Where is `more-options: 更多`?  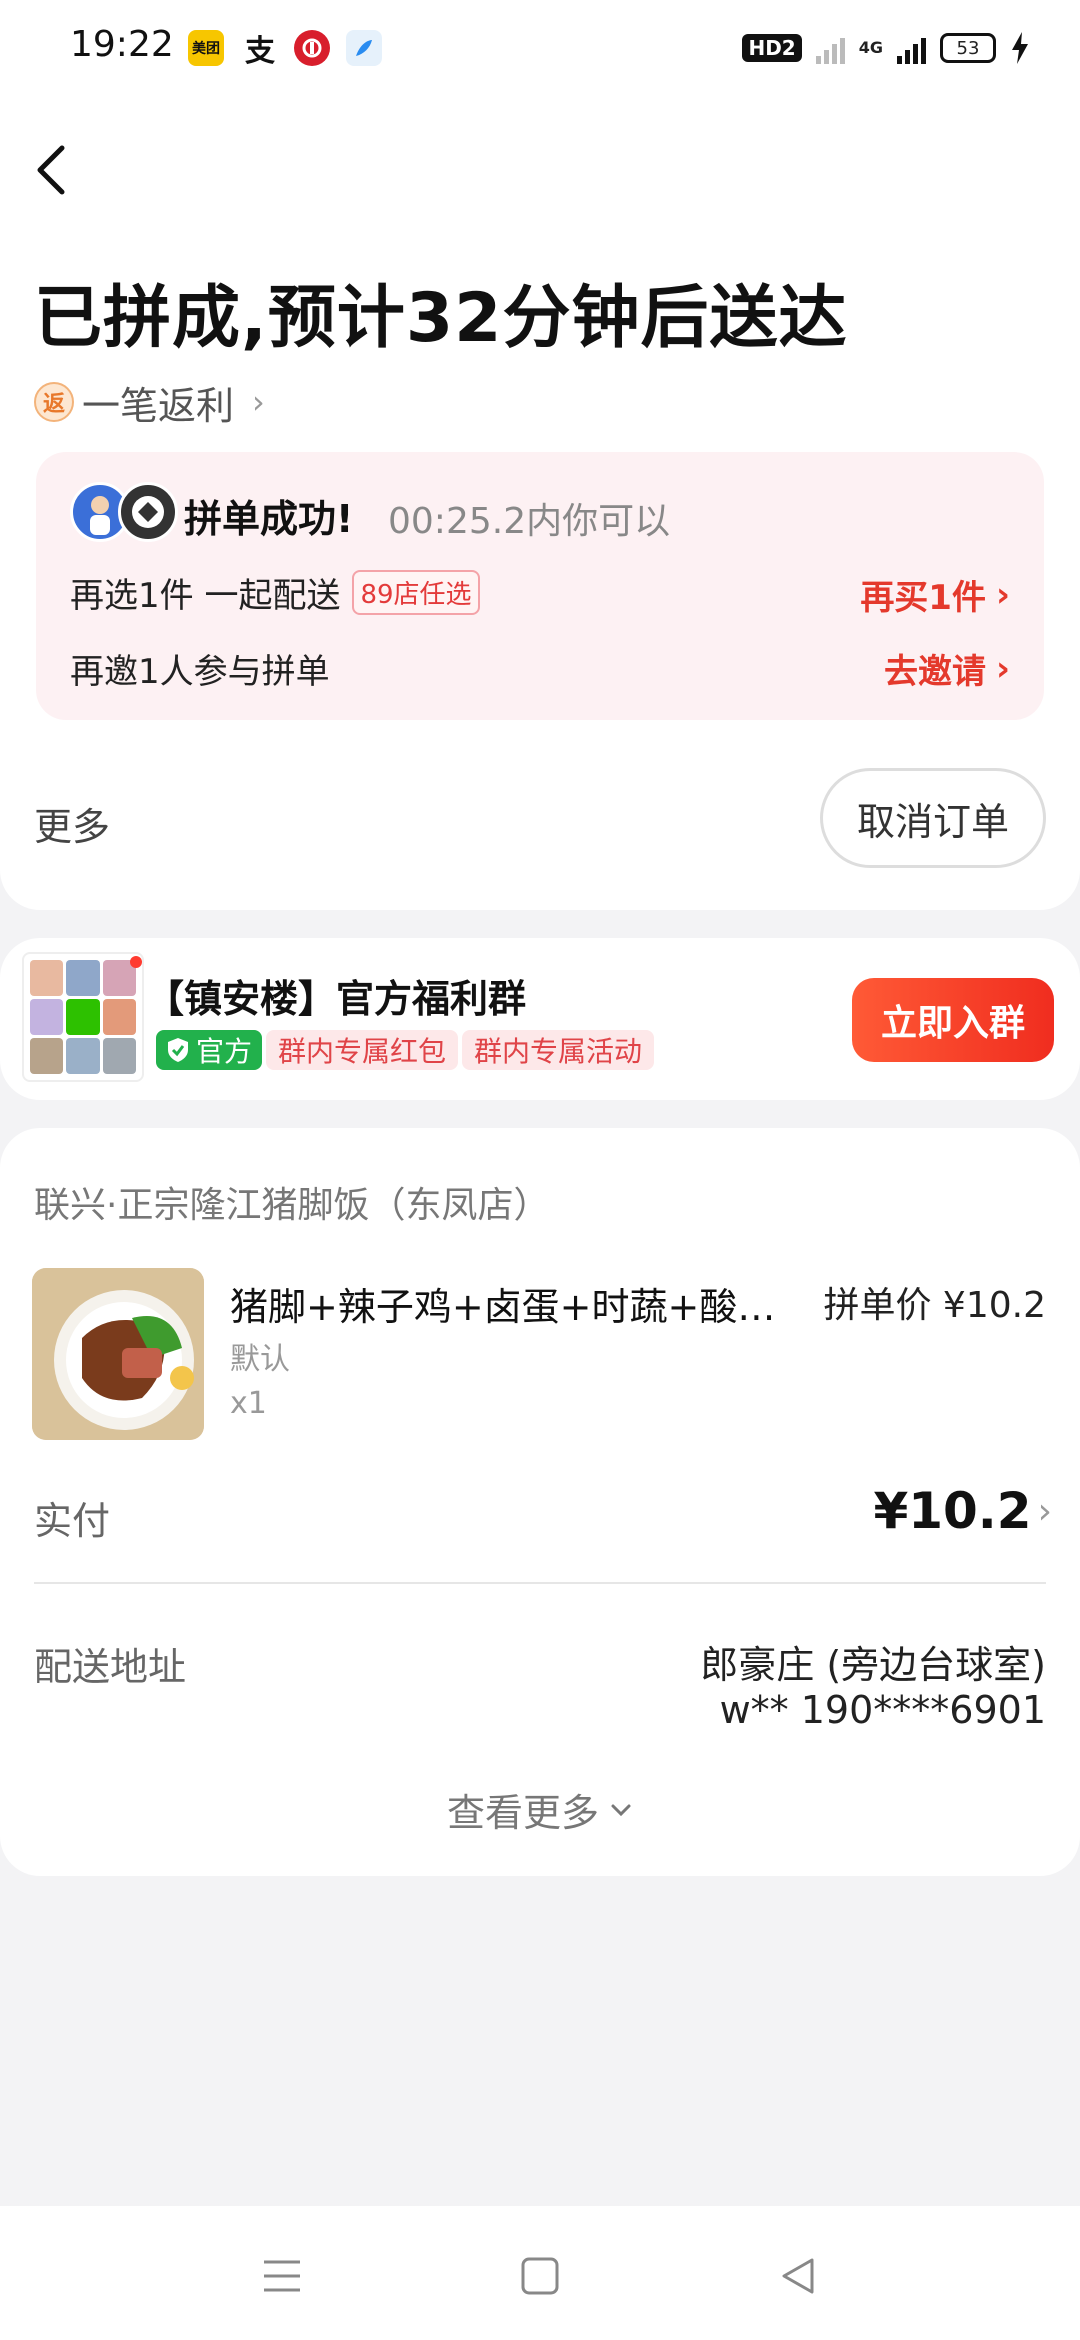 more-options: 更多 is located at coordinates (72, 823).